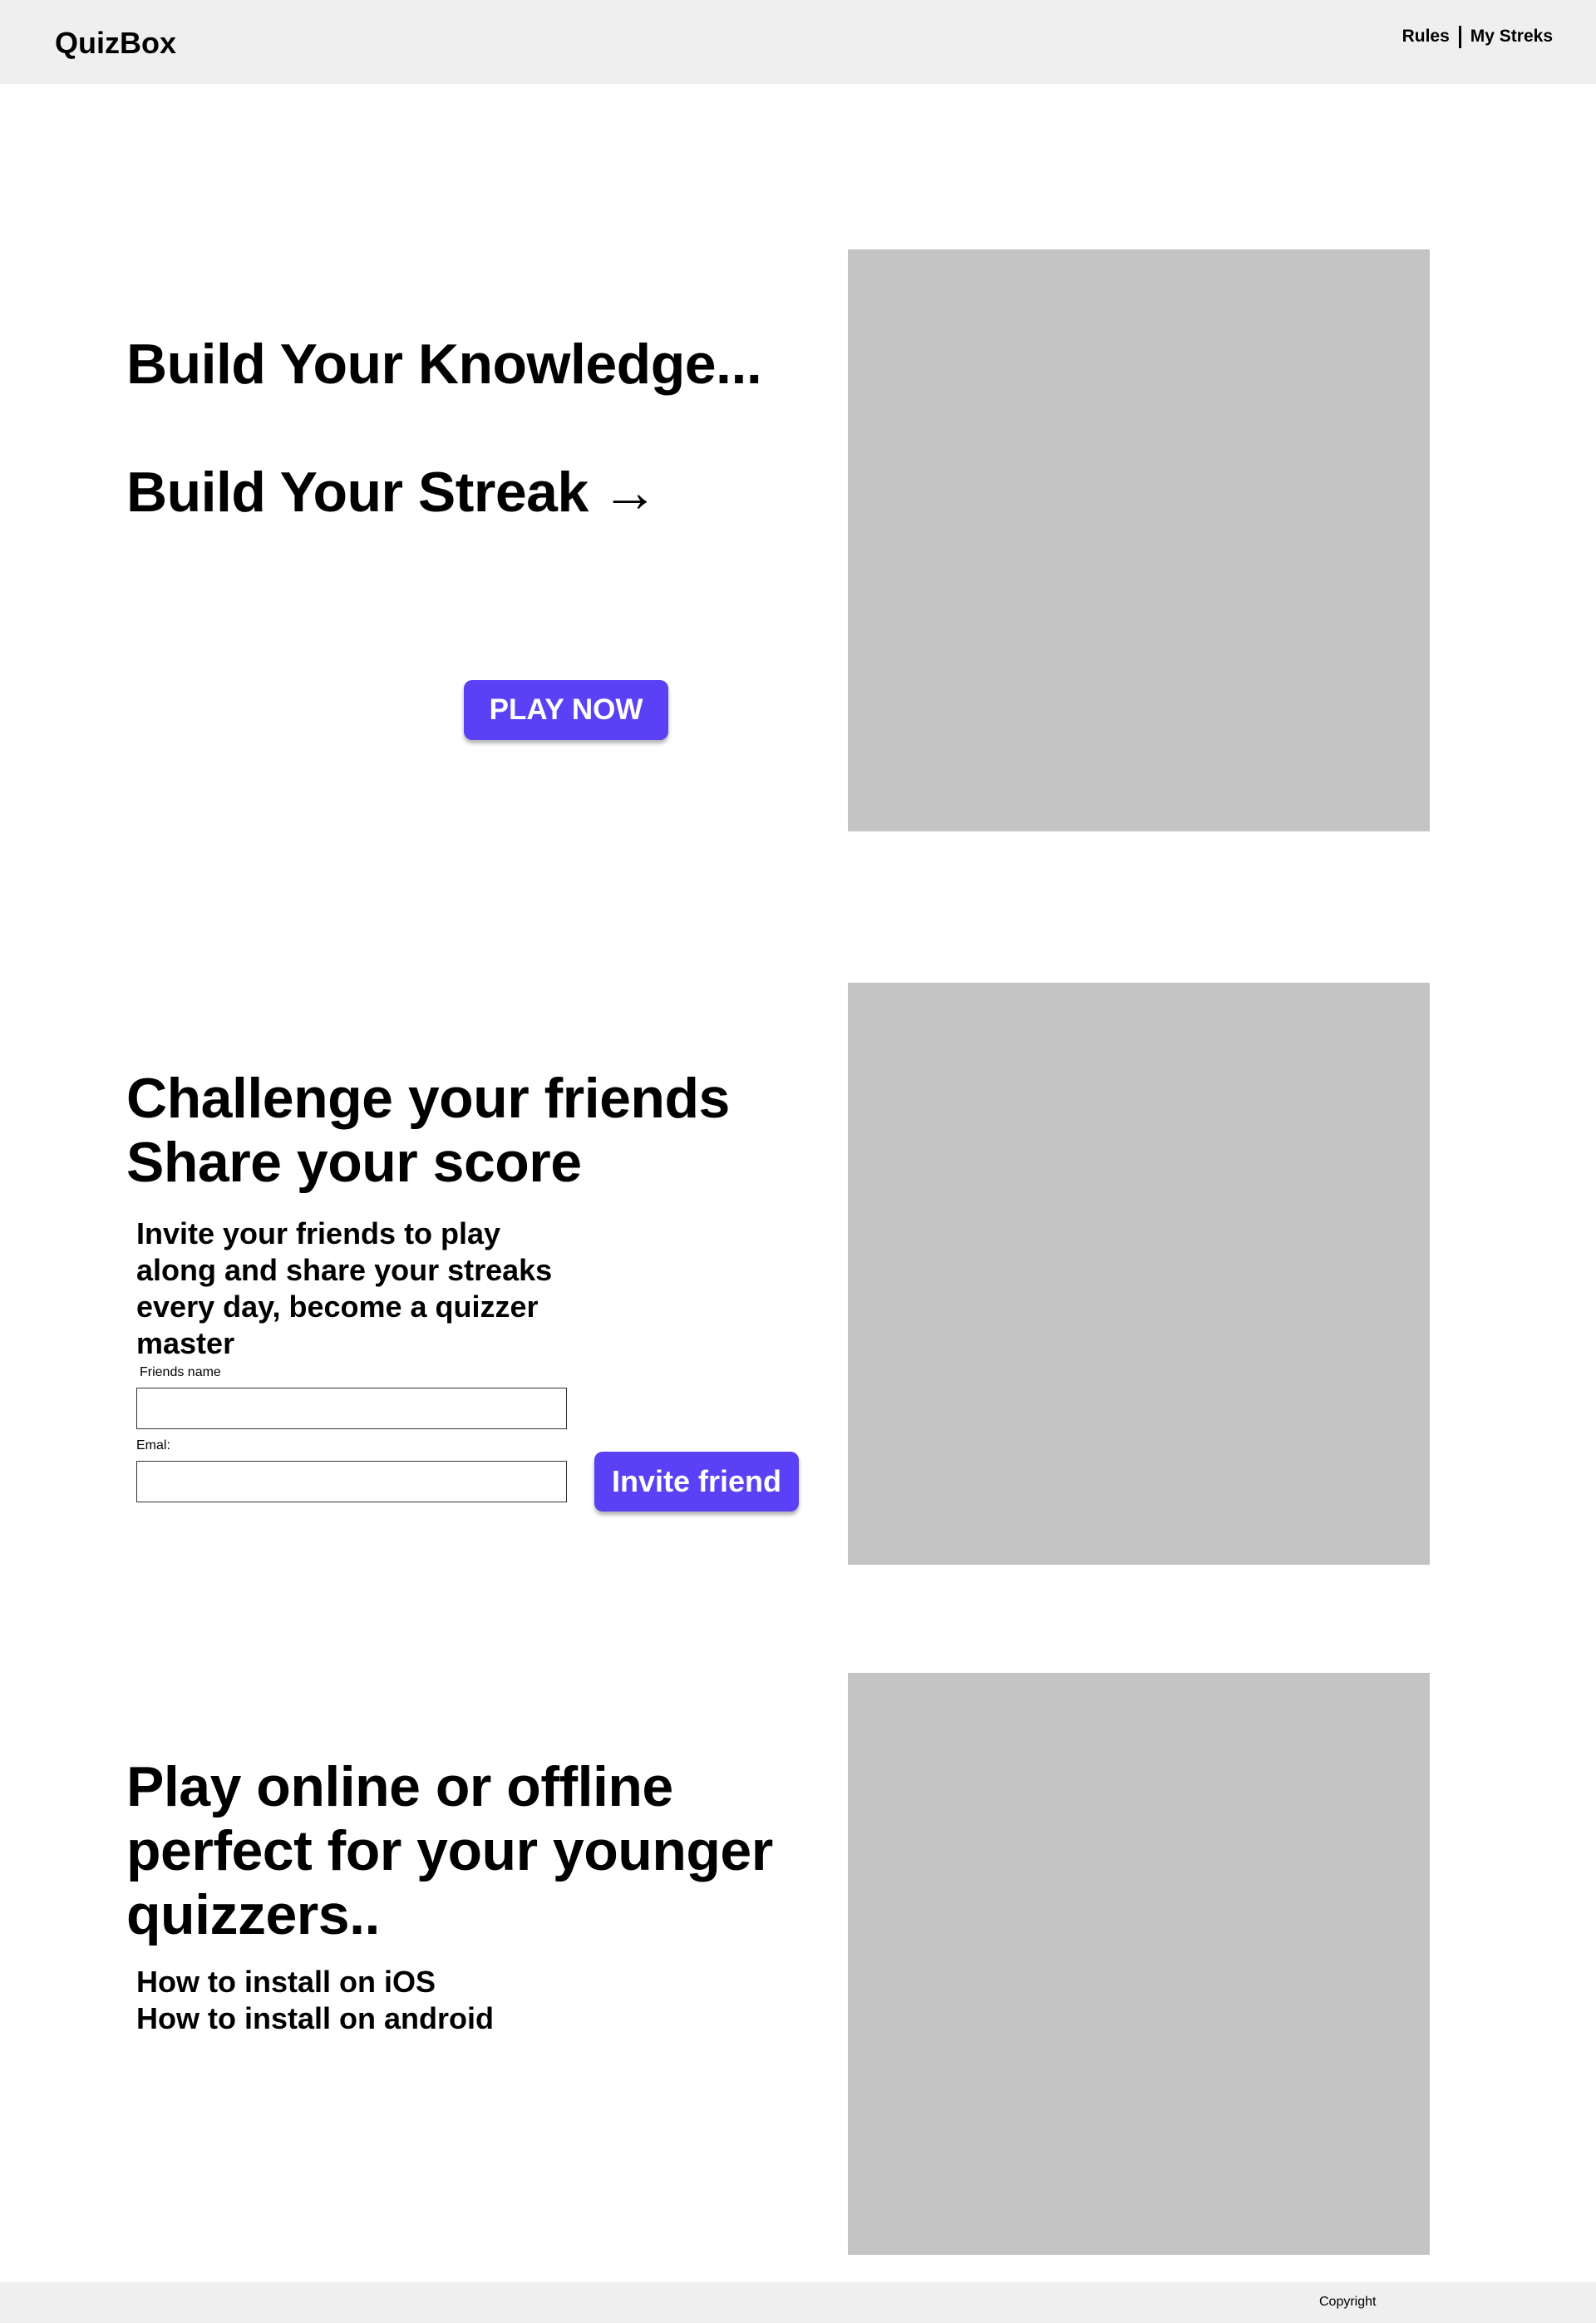 This screenshot has width=1596, height=2323. I want to click on friends-name-label: Friends name, so click(180, 1372).